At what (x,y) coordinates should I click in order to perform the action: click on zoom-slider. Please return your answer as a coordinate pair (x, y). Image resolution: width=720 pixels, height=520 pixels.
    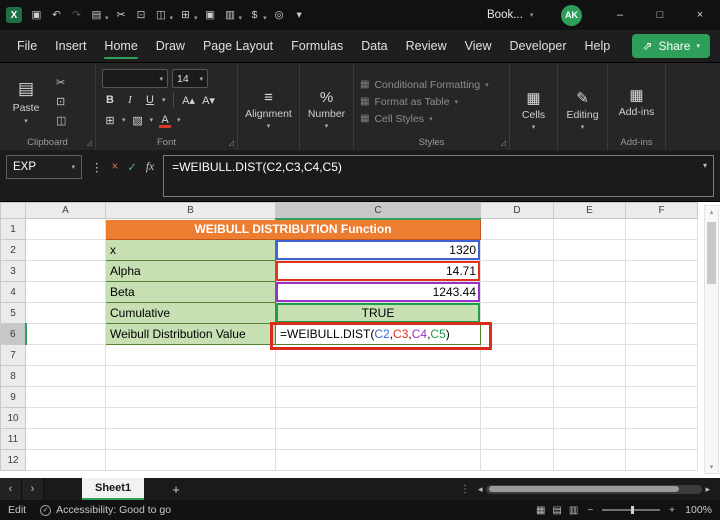
    Looking at the image, I should click on (631, 510).